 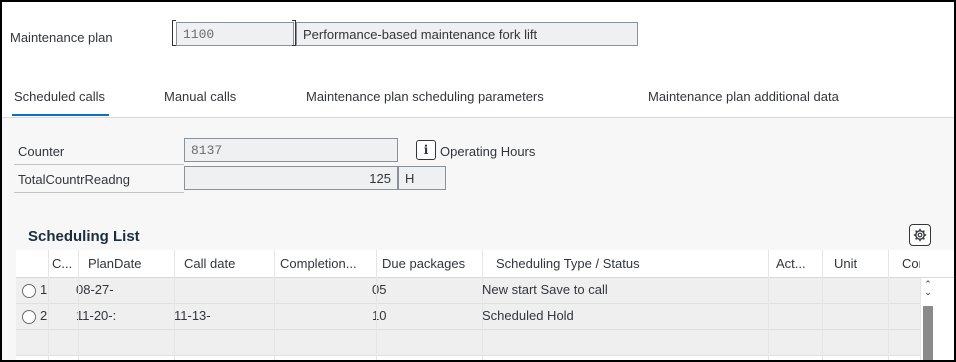 What do you see at coordinates (425, 96) in the screenshot?
I see `tab-scheduling-parameters: Maintenance plan scheduling parameters` at bounding box center [425, 96].